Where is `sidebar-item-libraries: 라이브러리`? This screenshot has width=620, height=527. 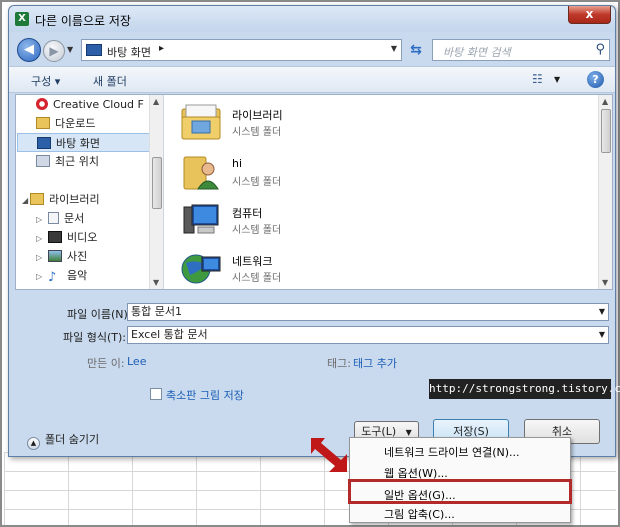 sidebar-item-libraries: 라이브러리 is located at coordinates (96, 199).